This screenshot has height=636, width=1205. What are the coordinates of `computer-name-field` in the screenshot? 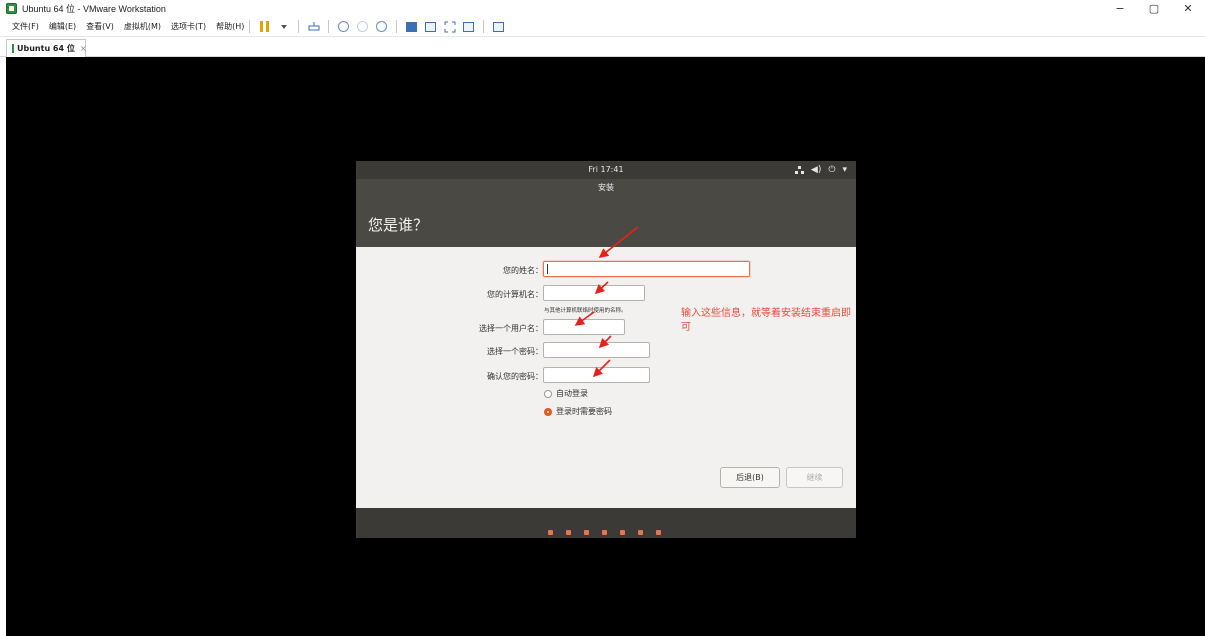 It's located at (594, 293).